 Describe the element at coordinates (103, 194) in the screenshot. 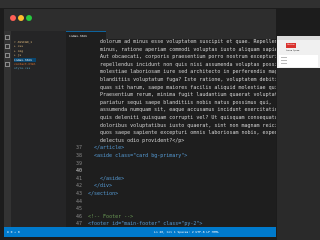

I see `code-text: </section>` at that location.